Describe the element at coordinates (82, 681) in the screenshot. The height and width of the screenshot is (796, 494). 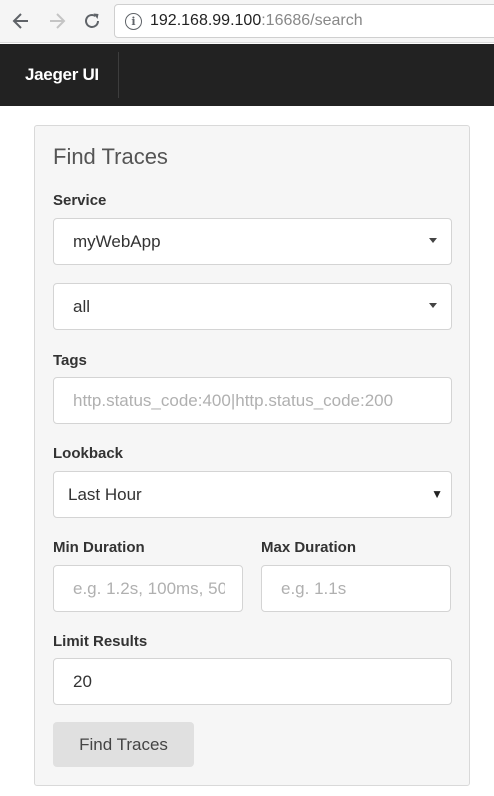
I see `limit-results-value: 20` at that location.